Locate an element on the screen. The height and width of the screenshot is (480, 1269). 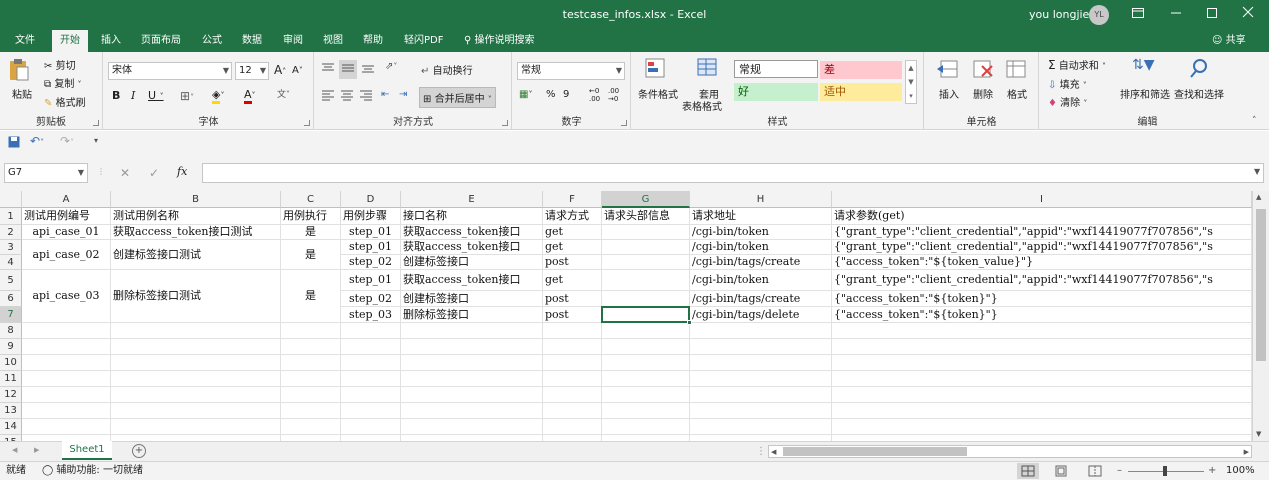
find-select-label: 查找和选择 is located at coordinates (1199, 93).